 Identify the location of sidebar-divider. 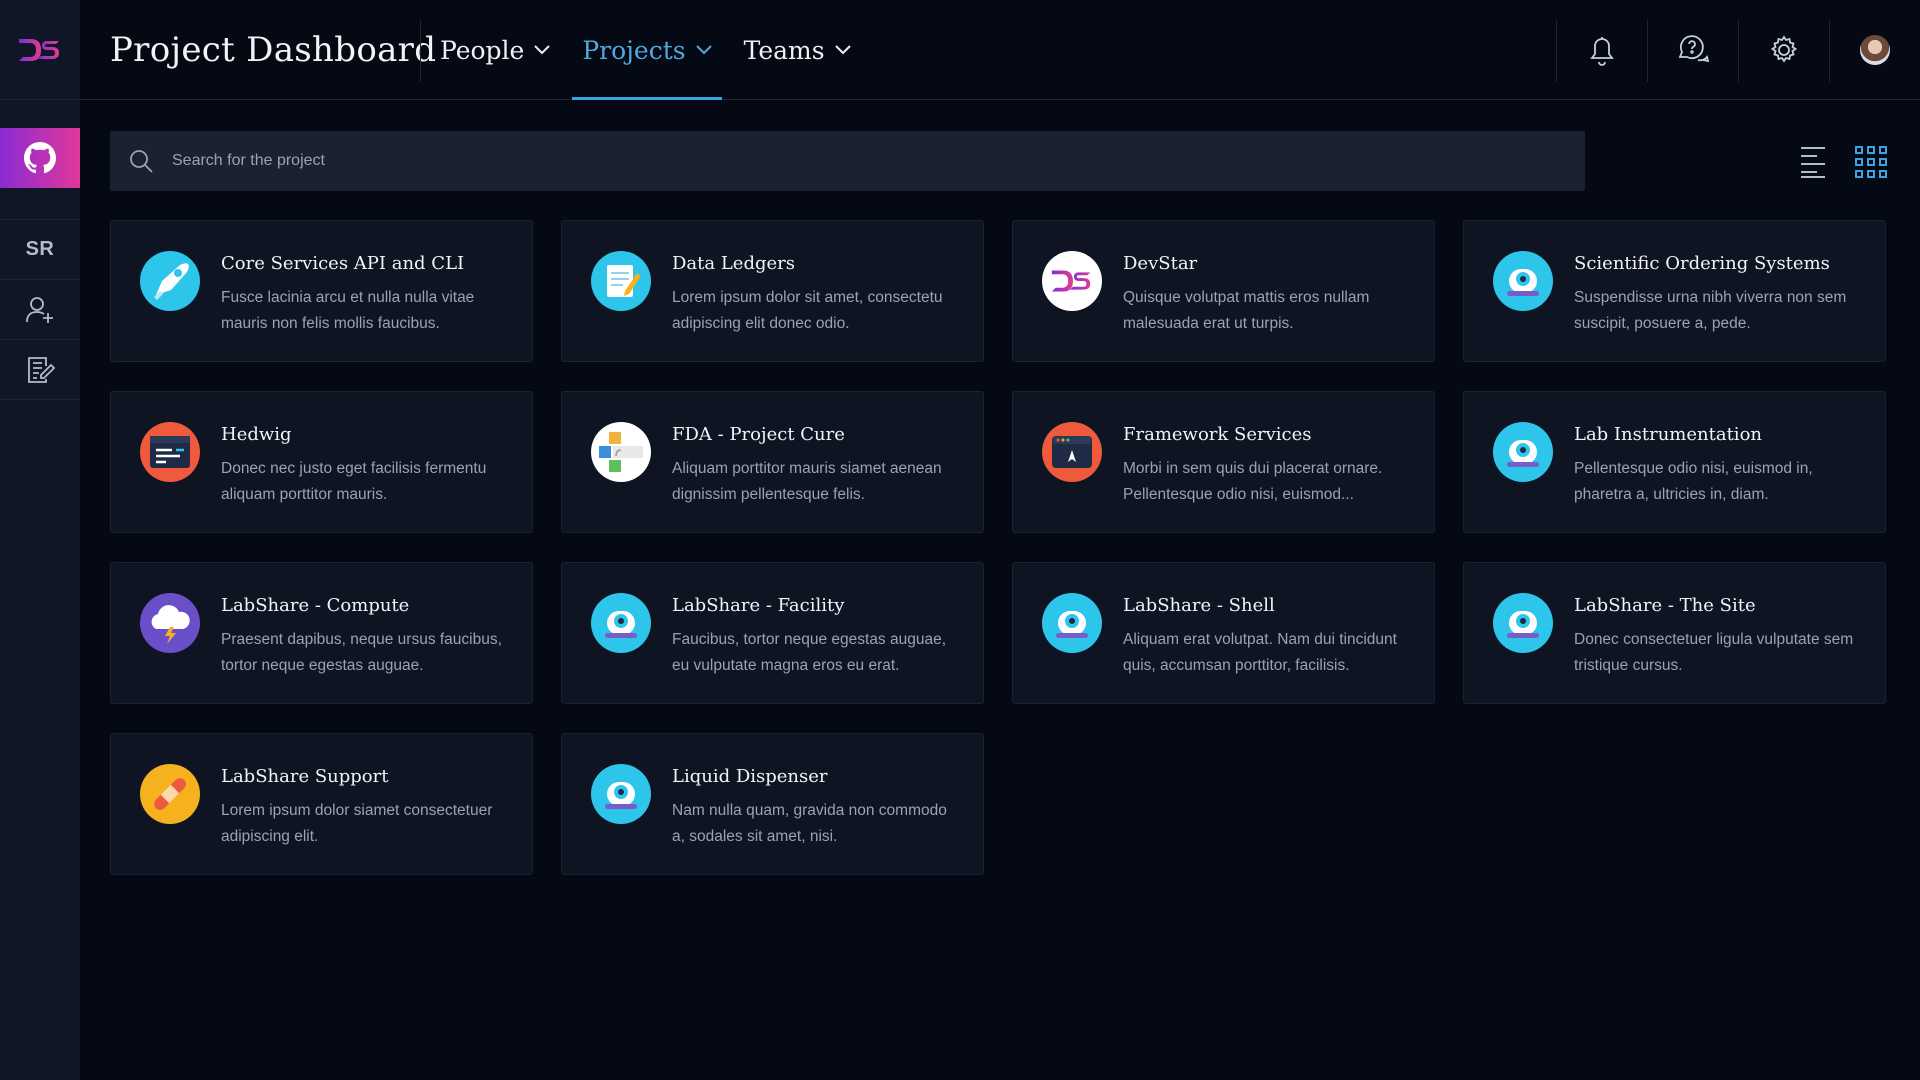
(40, 204).